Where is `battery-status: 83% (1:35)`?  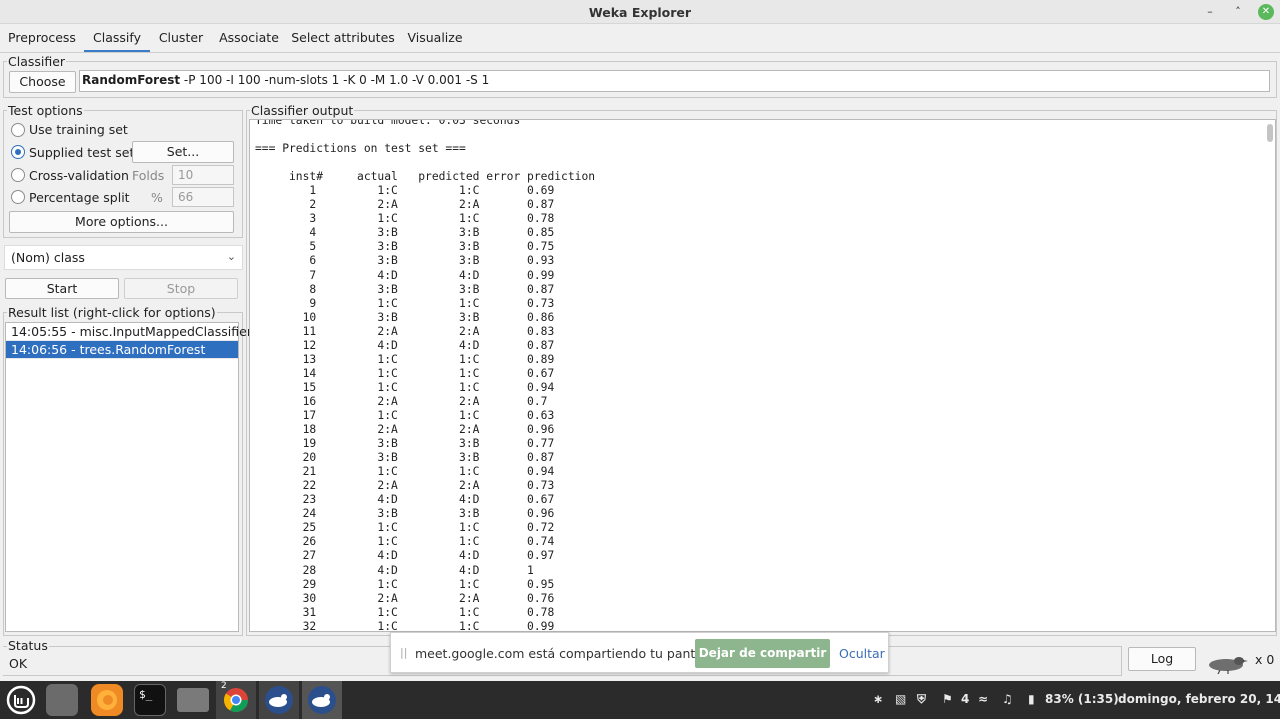
battery-status: 83% (1:35) is located at coordinates (1082, 699).